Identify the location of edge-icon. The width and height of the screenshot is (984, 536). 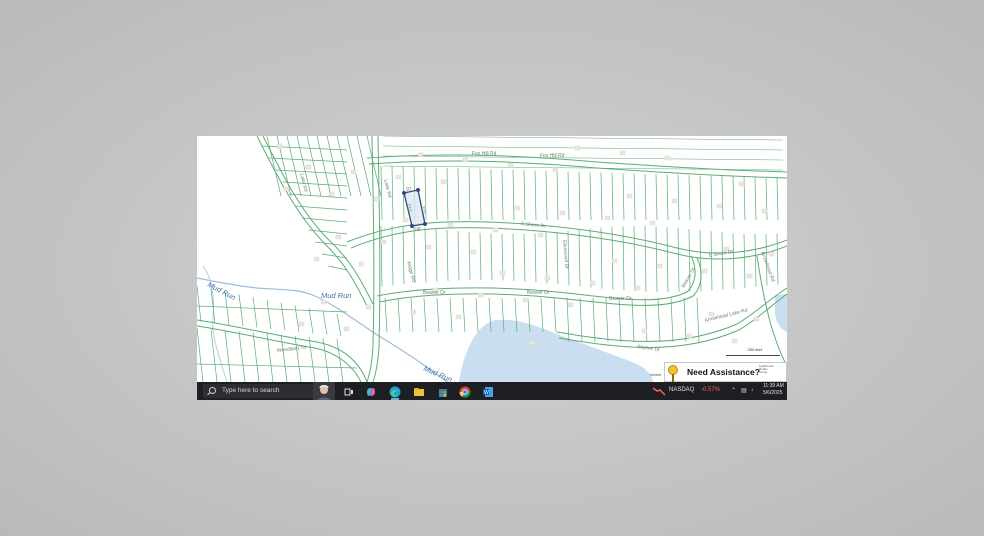
(395, 391).